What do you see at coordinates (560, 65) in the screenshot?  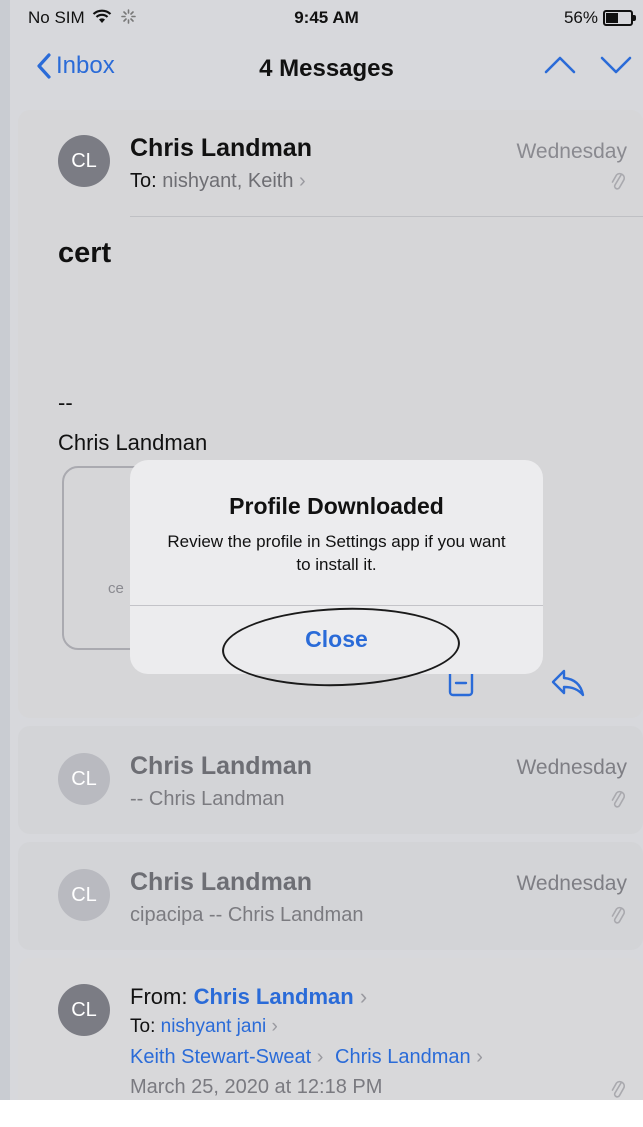 I see `chevron-up-icon` at bounding box center [560, 65].